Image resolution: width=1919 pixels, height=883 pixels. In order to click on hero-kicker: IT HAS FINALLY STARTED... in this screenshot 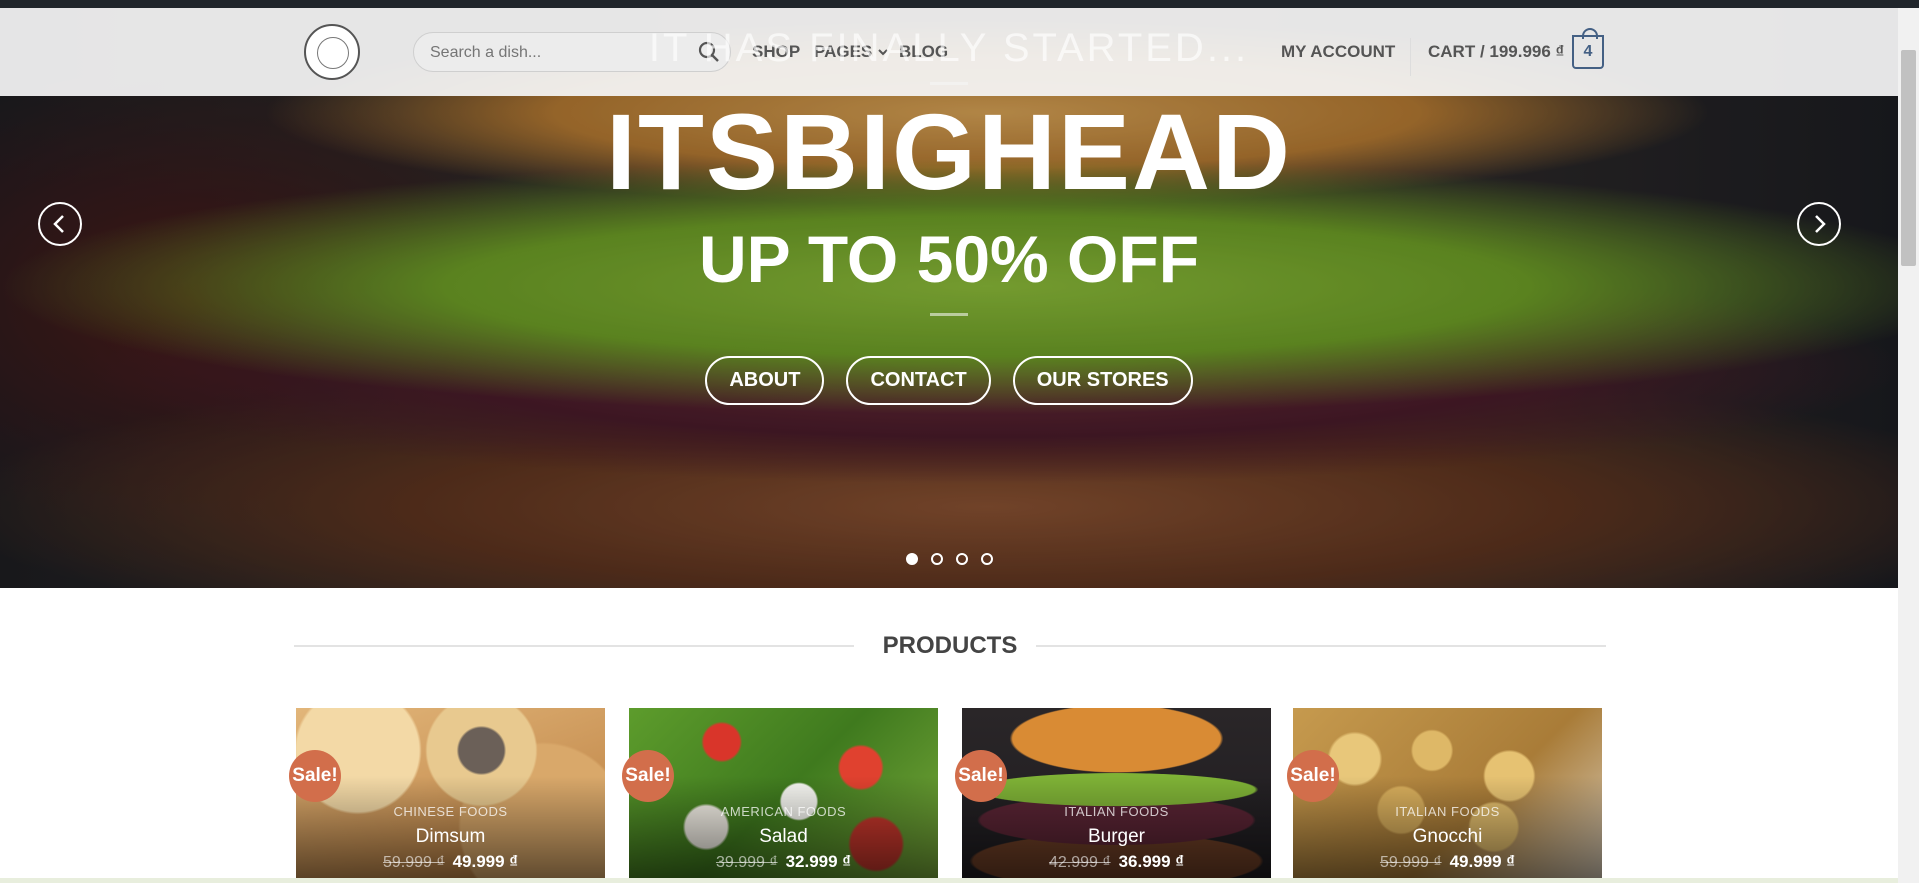, I will do `click(949, 48)`.